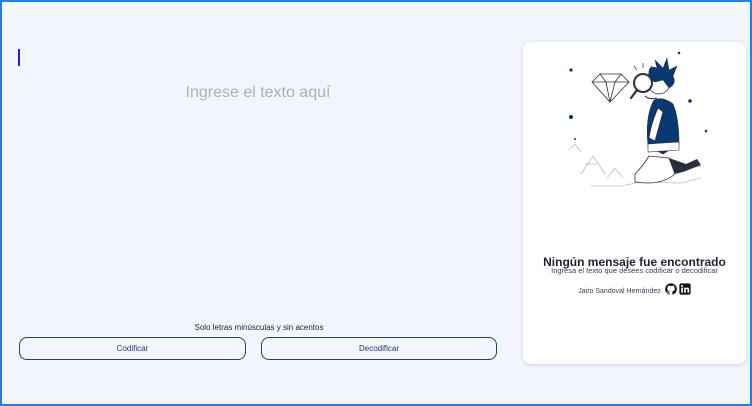 The image size is (752, 406). I want to click on author-name: Jairo Sandoval Hernández, so click(619, 291).